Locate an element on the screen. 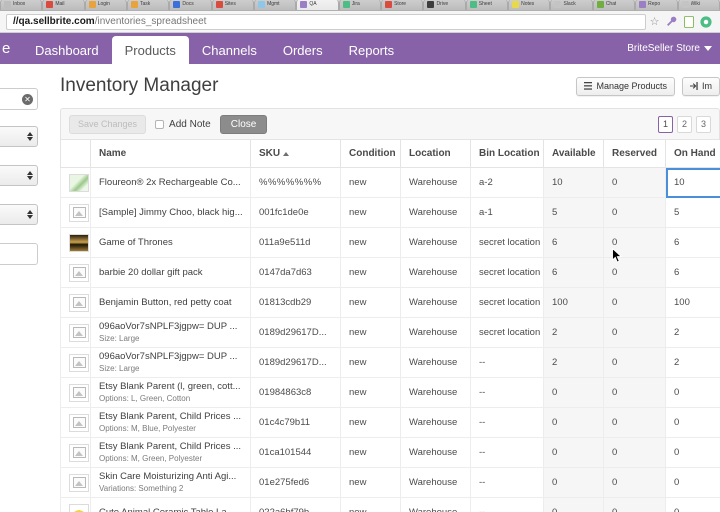 Image resolution: width=720 pixels, height=512 pixels. store-selector: BriteSeller Store is located at coordinates (673, 48).